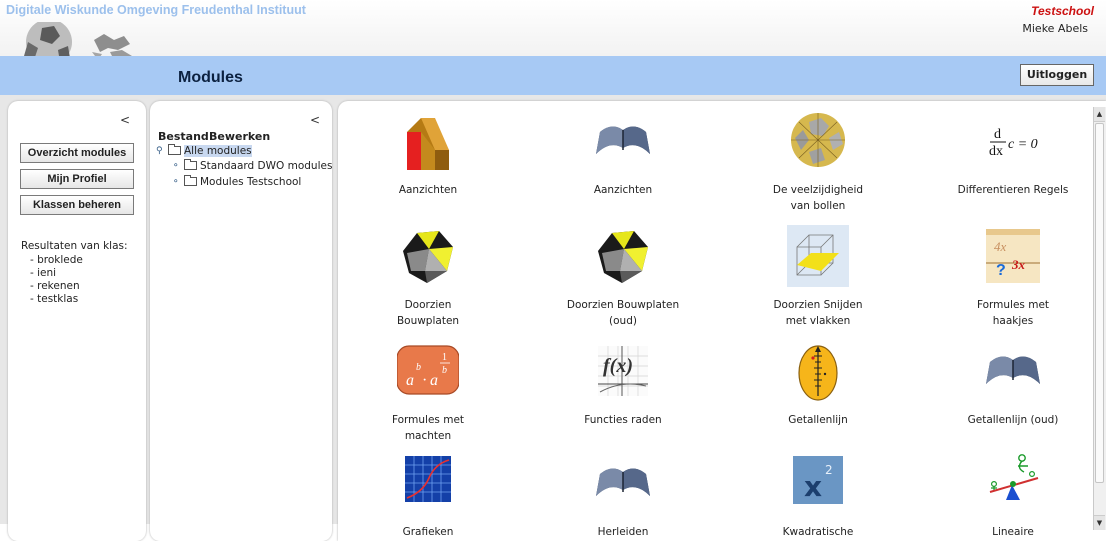 The height and width of the screenshot is (541, 1106). What do you see at coordinates (444, 357) in the screenshot?
I see `powers-exp-one: 1` at bounding box center [444, 357].